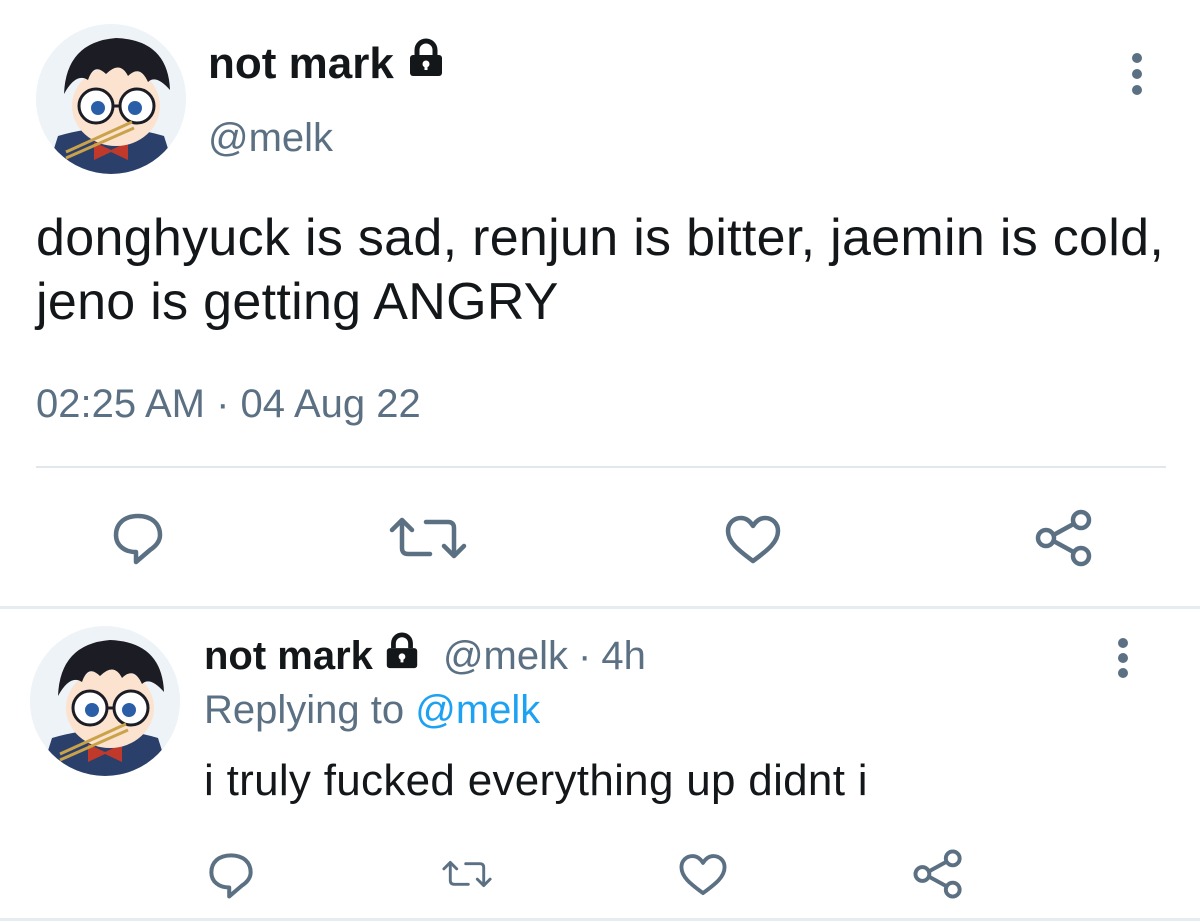 The width and height of the screenshot is (1200, 922). What do you see at coordinates (304, 710) in the screenshot?
I see `replying-to-label: Replying to` at bounding box center [304, 710].